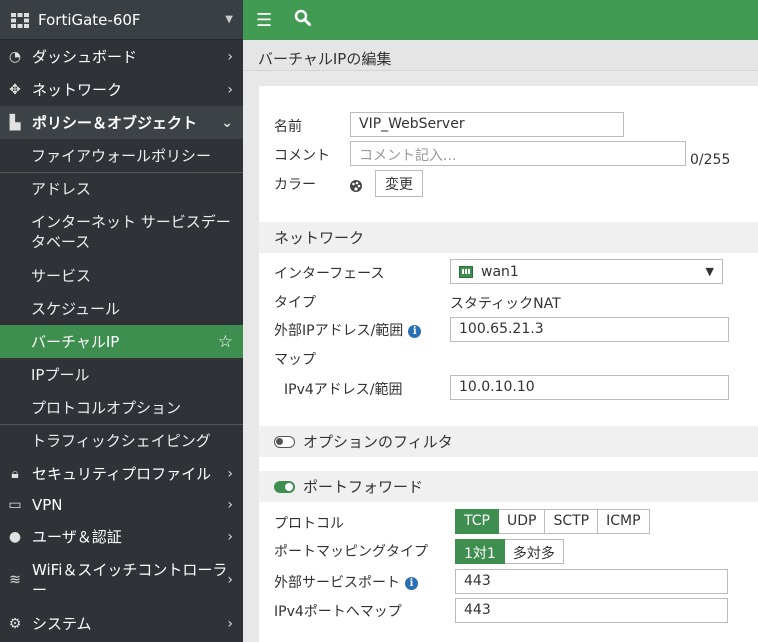  What do you see at coordinates (589, 329) in the screenshot?
I see `external-ip-input: 100.65.21.3` at bounding box center [589, 329].